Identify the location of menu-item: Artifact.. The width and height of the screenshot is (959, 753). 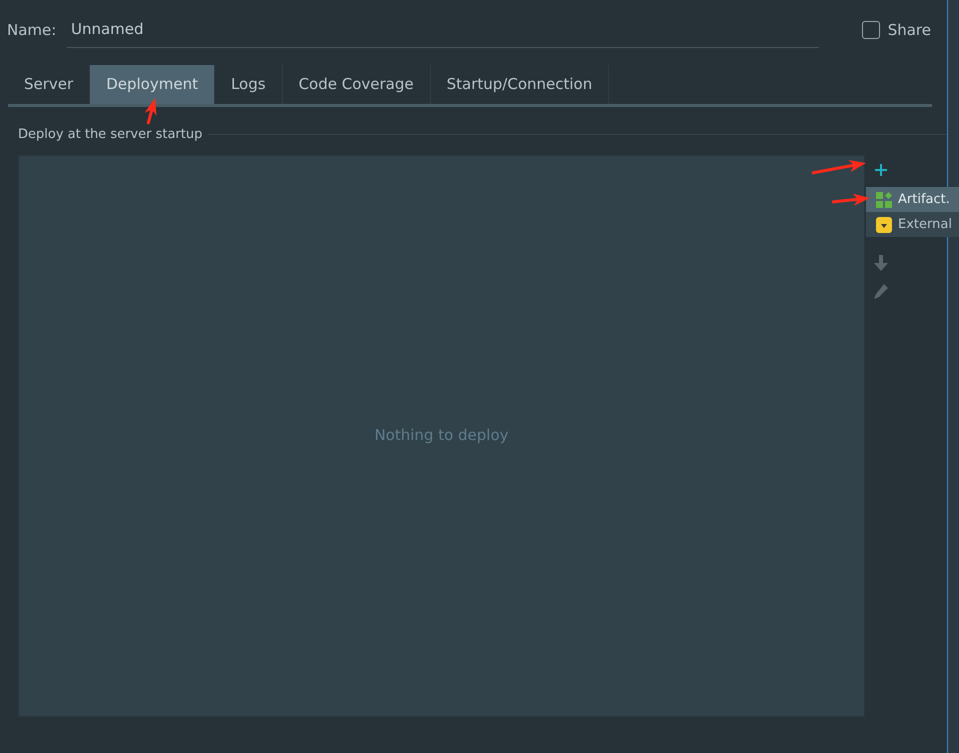
(912, 199).